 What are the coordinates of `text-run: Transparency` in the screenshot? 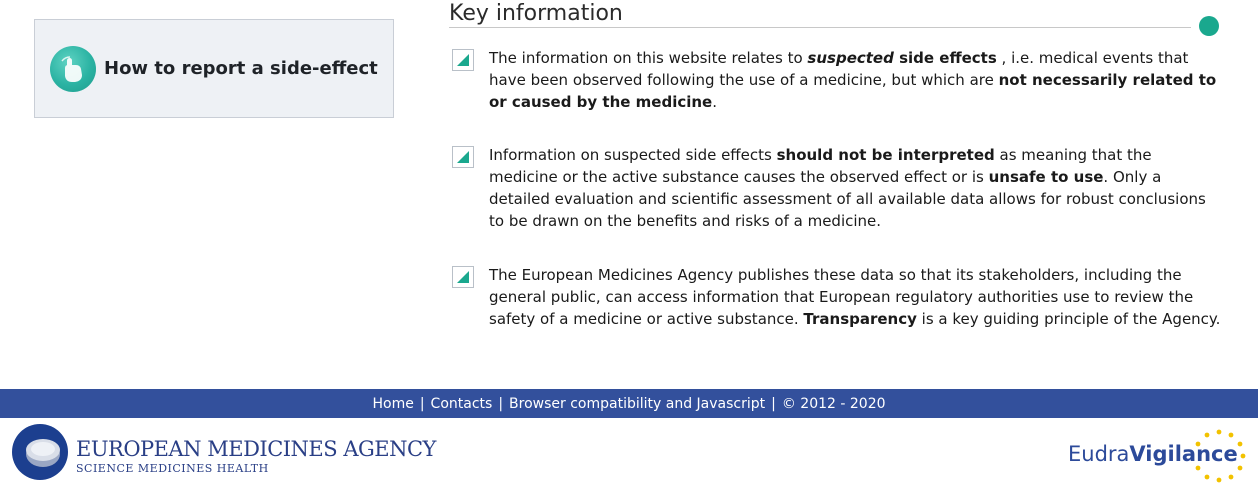 It's located at (860, 319).